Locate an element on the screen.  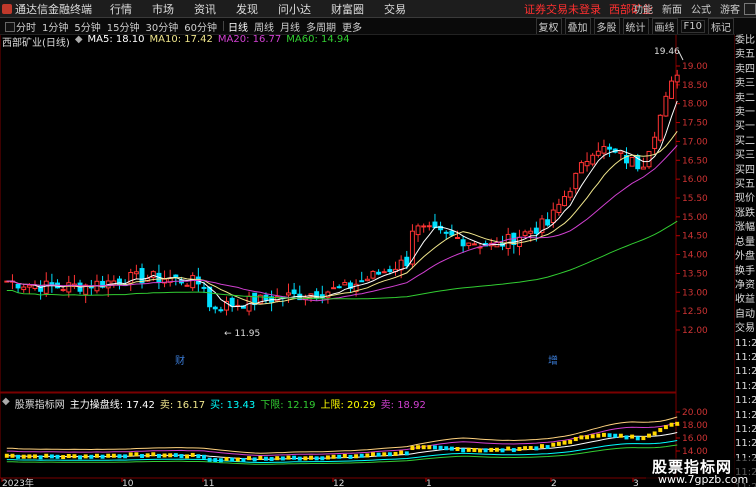
period-multi: 多周期 is located at coordinates (321, 26).